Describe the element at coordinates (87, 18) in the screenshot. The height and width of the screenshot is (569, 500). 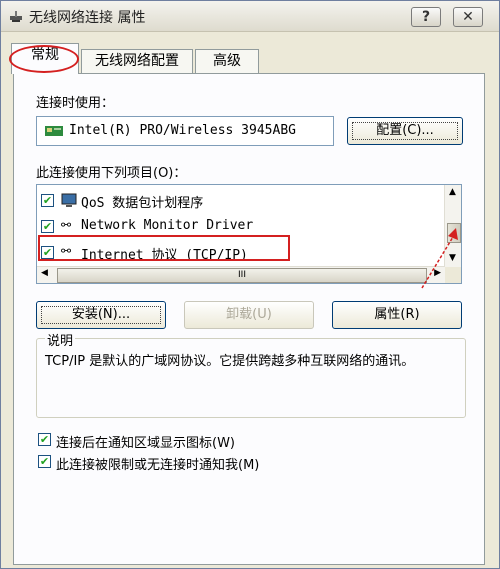
I see `window-title: 无线网络连接 属性` at that location.